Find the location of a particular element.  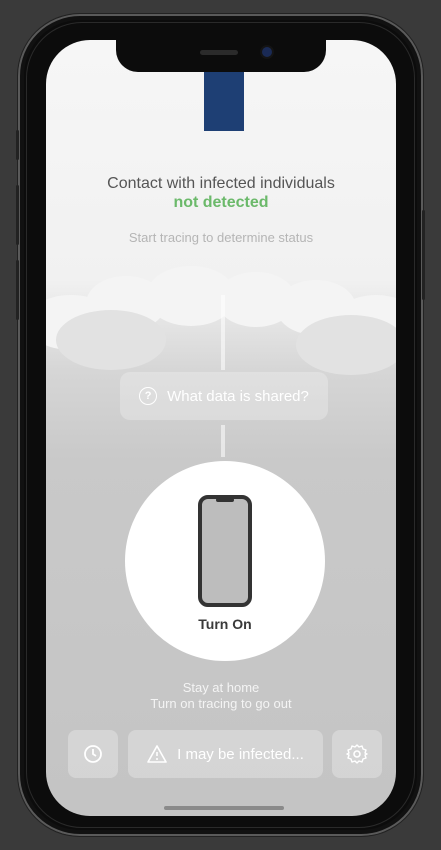

flag-banner is located at coordinates (224, 100).